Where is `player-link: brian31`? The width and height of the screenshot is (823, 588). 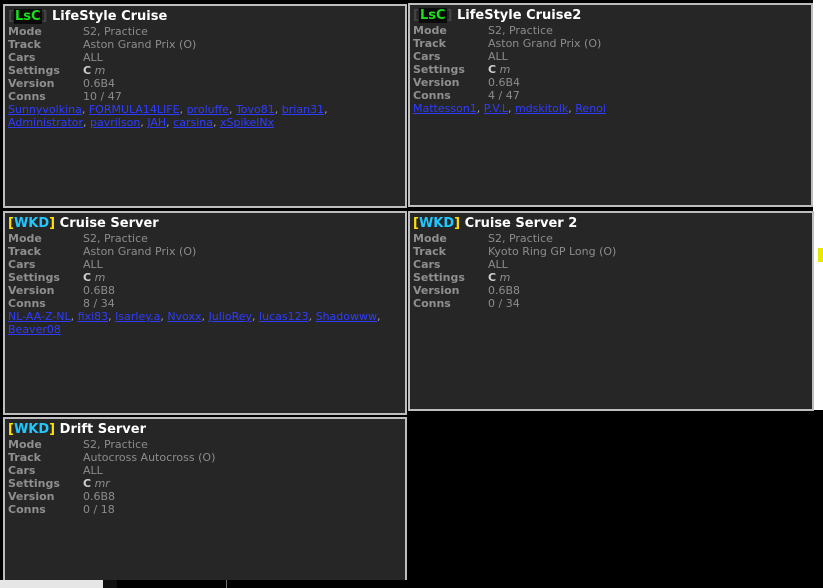
player-link: brian31 is located at coordinates (303, 109).